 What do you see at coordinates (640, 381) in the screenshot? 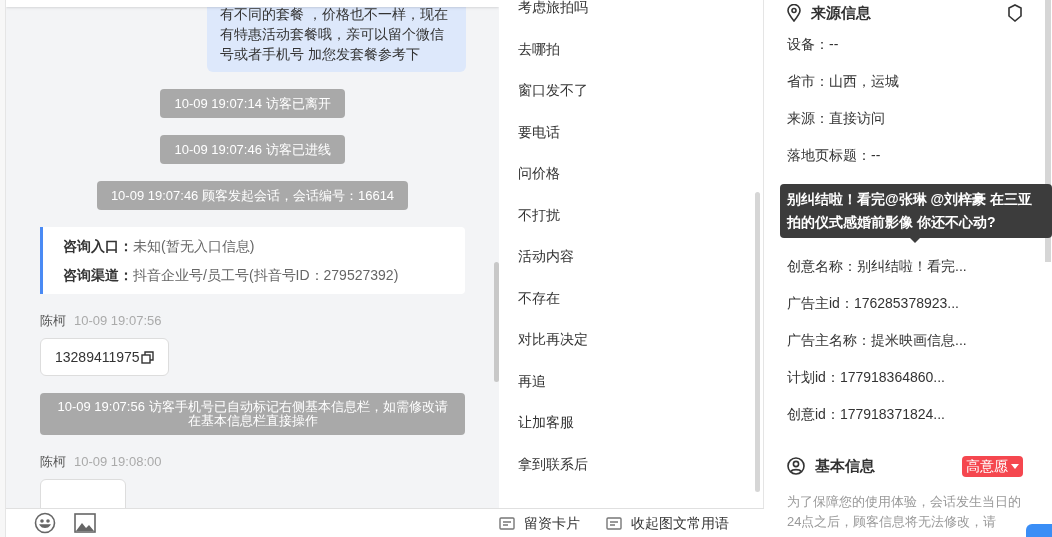
I see `quick-reply-item: 再追` at bounding box center [640, 381].